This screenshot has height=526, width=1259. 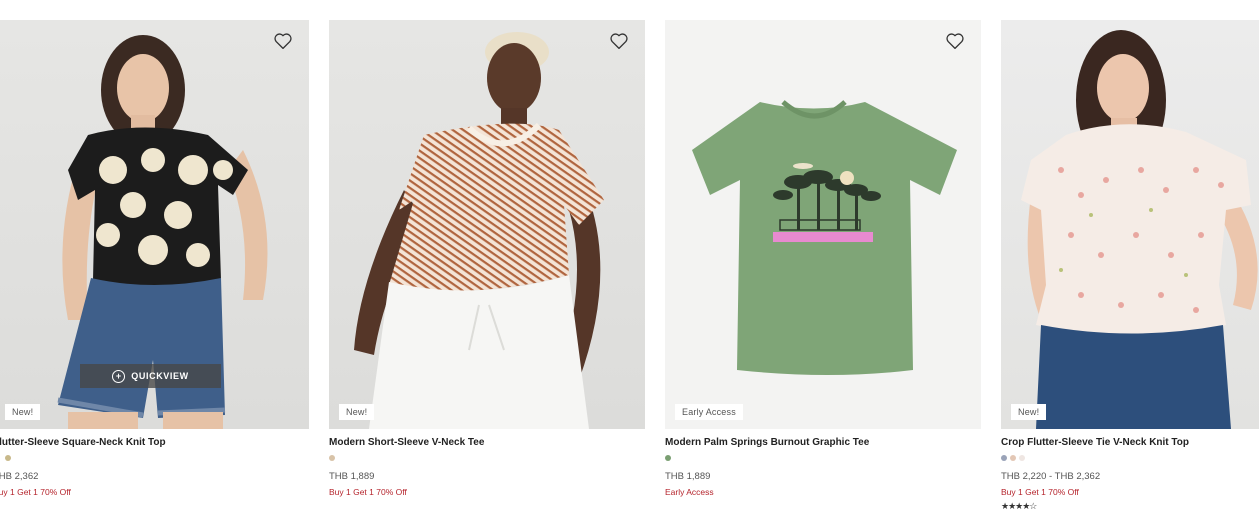 What do you see at coordinates (1019, 506) in the screenshot?
I see `star-rating: ★★★★☆` at bounding box center [1019, 506].